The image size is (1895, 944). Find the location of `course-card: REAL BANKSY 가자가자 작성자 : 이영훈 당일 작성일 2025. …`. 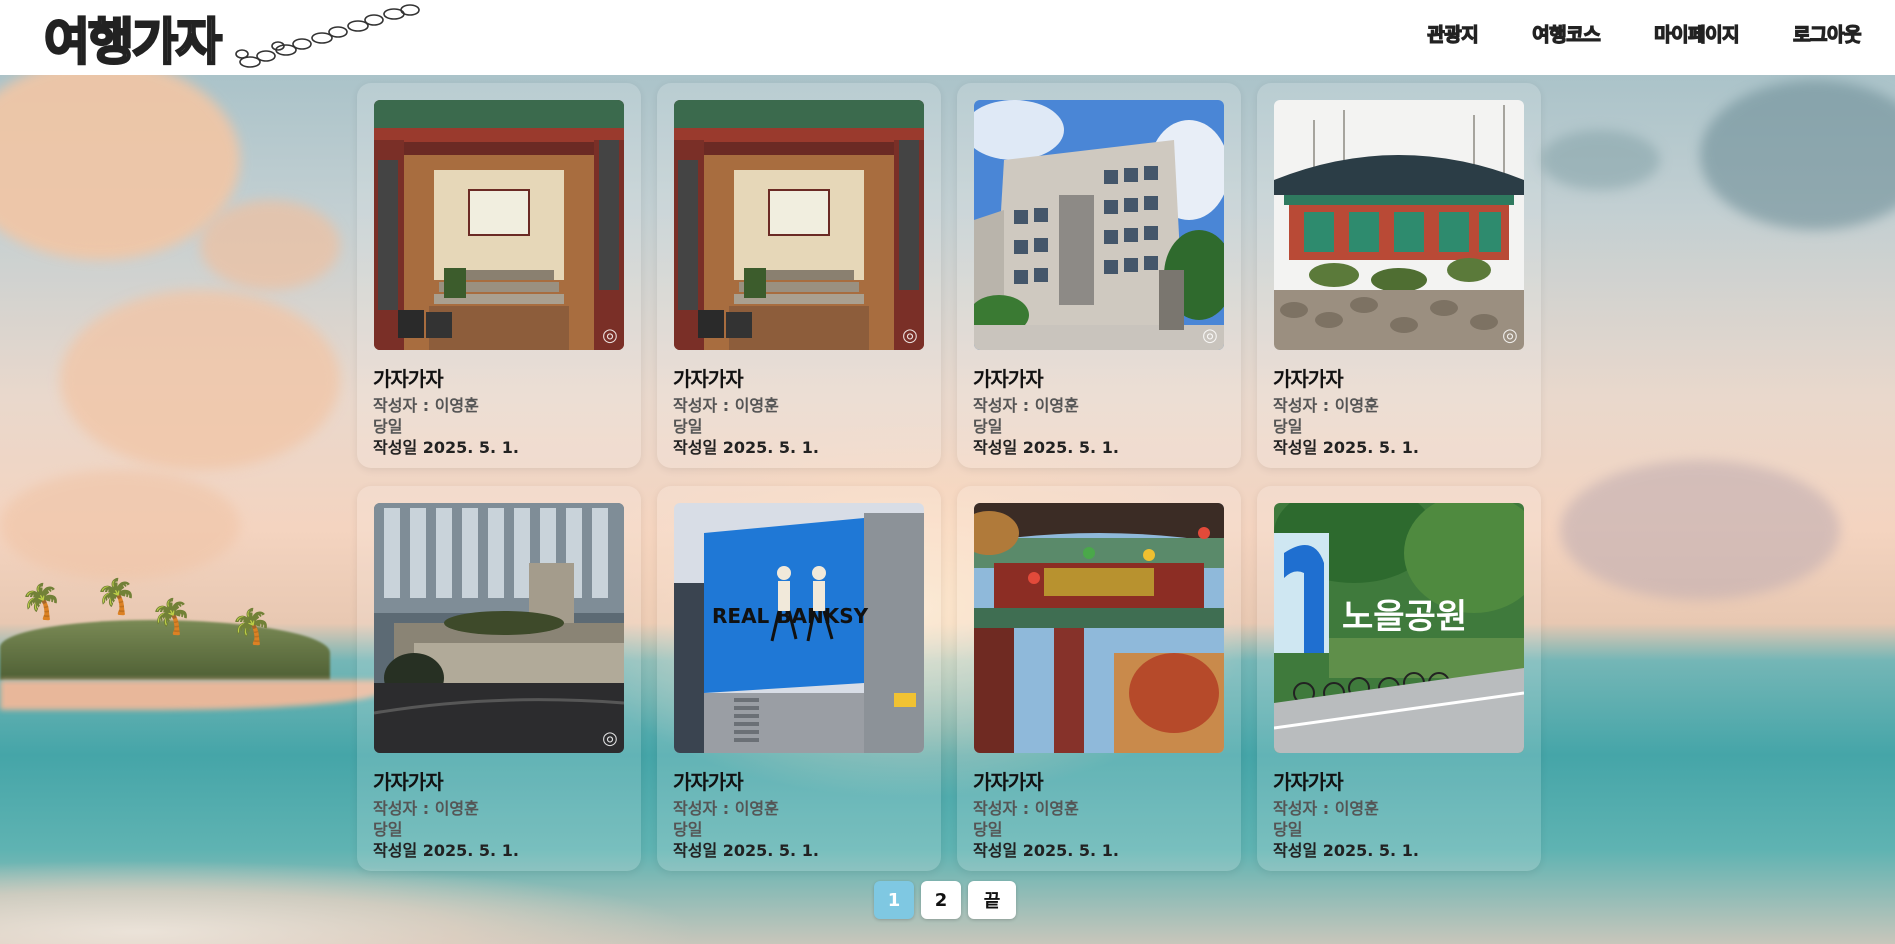

course-card: REAL BANKSY 가자가자 작성자 : 이영훈 당일 작성일 2025. … is located at coordinates (799, 678).